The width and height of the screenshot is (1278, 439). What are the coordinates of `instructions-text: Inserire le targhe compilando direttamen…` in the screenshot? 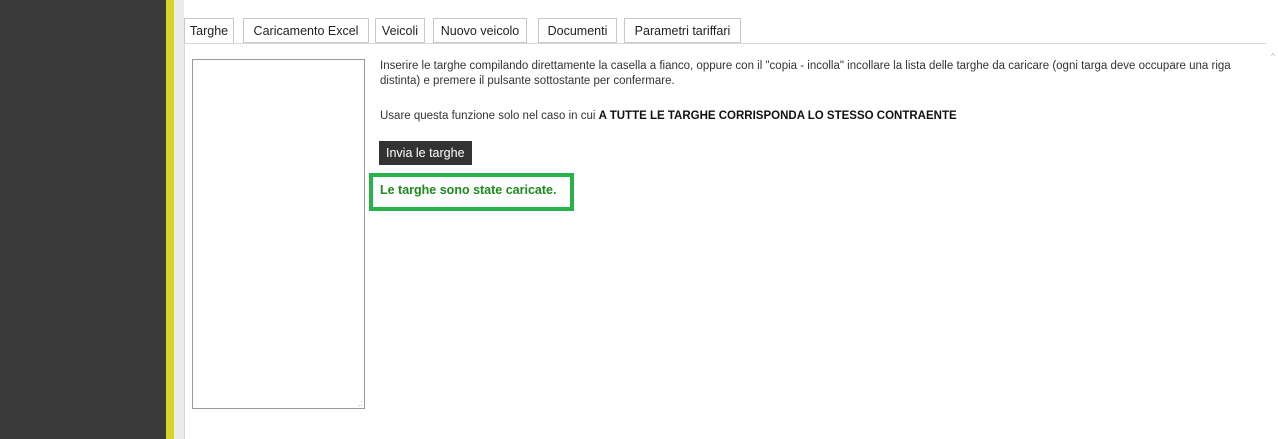 It's located at (805, 73).